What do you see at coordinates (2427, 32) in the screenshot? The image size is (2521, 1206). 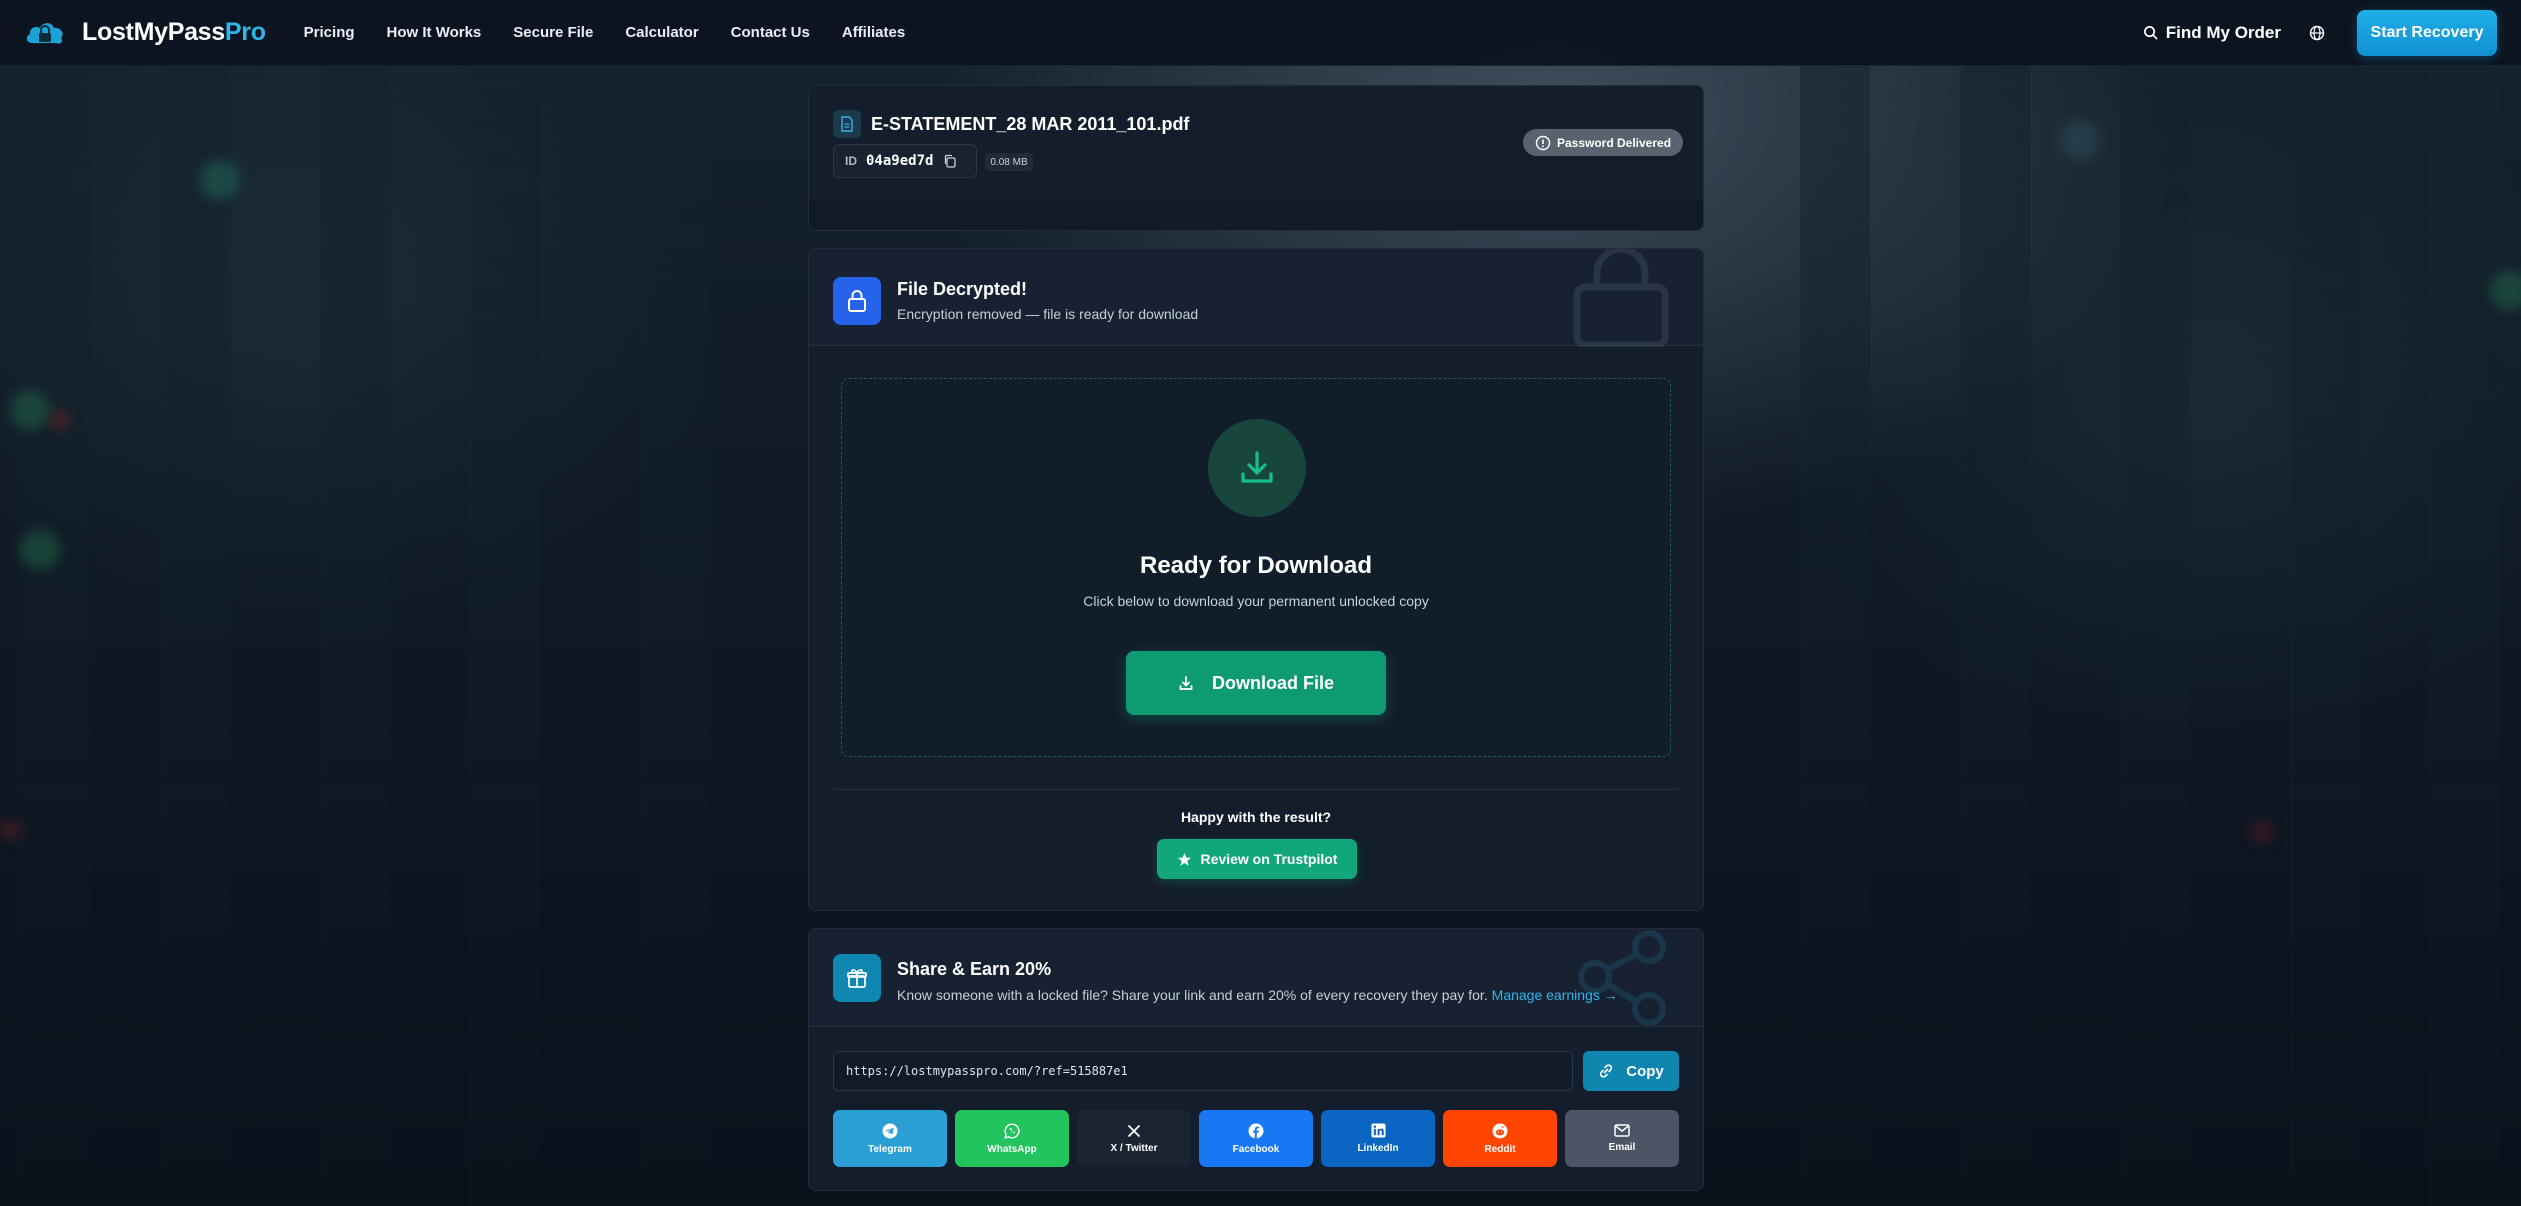 I see `start-recovery-button: Start Recovery` at bounding box center [2427, 32].